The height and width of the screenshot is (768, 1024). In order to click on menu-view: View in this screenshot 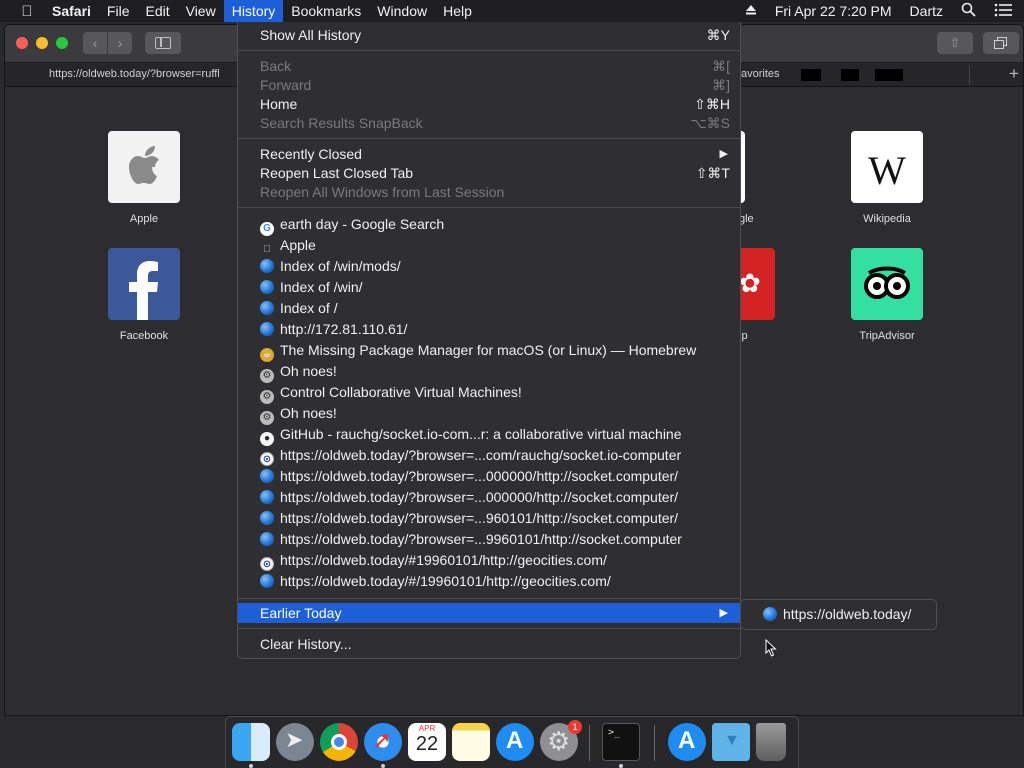, I will do `click(201, 11)`.